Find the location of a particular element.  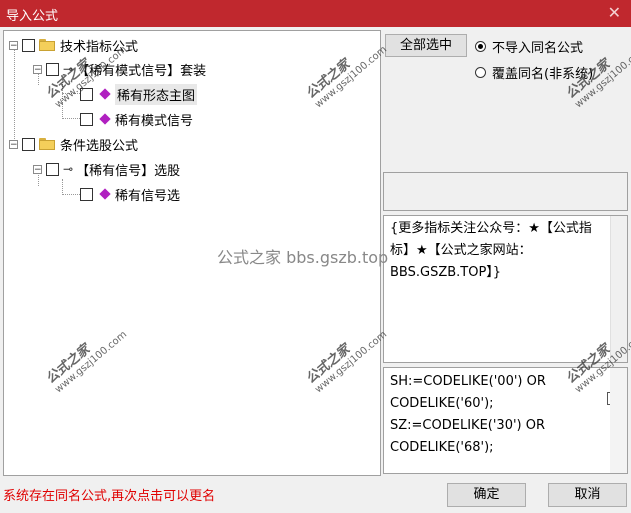

window-title: 导入公式 is located at coordinates (32, 16).